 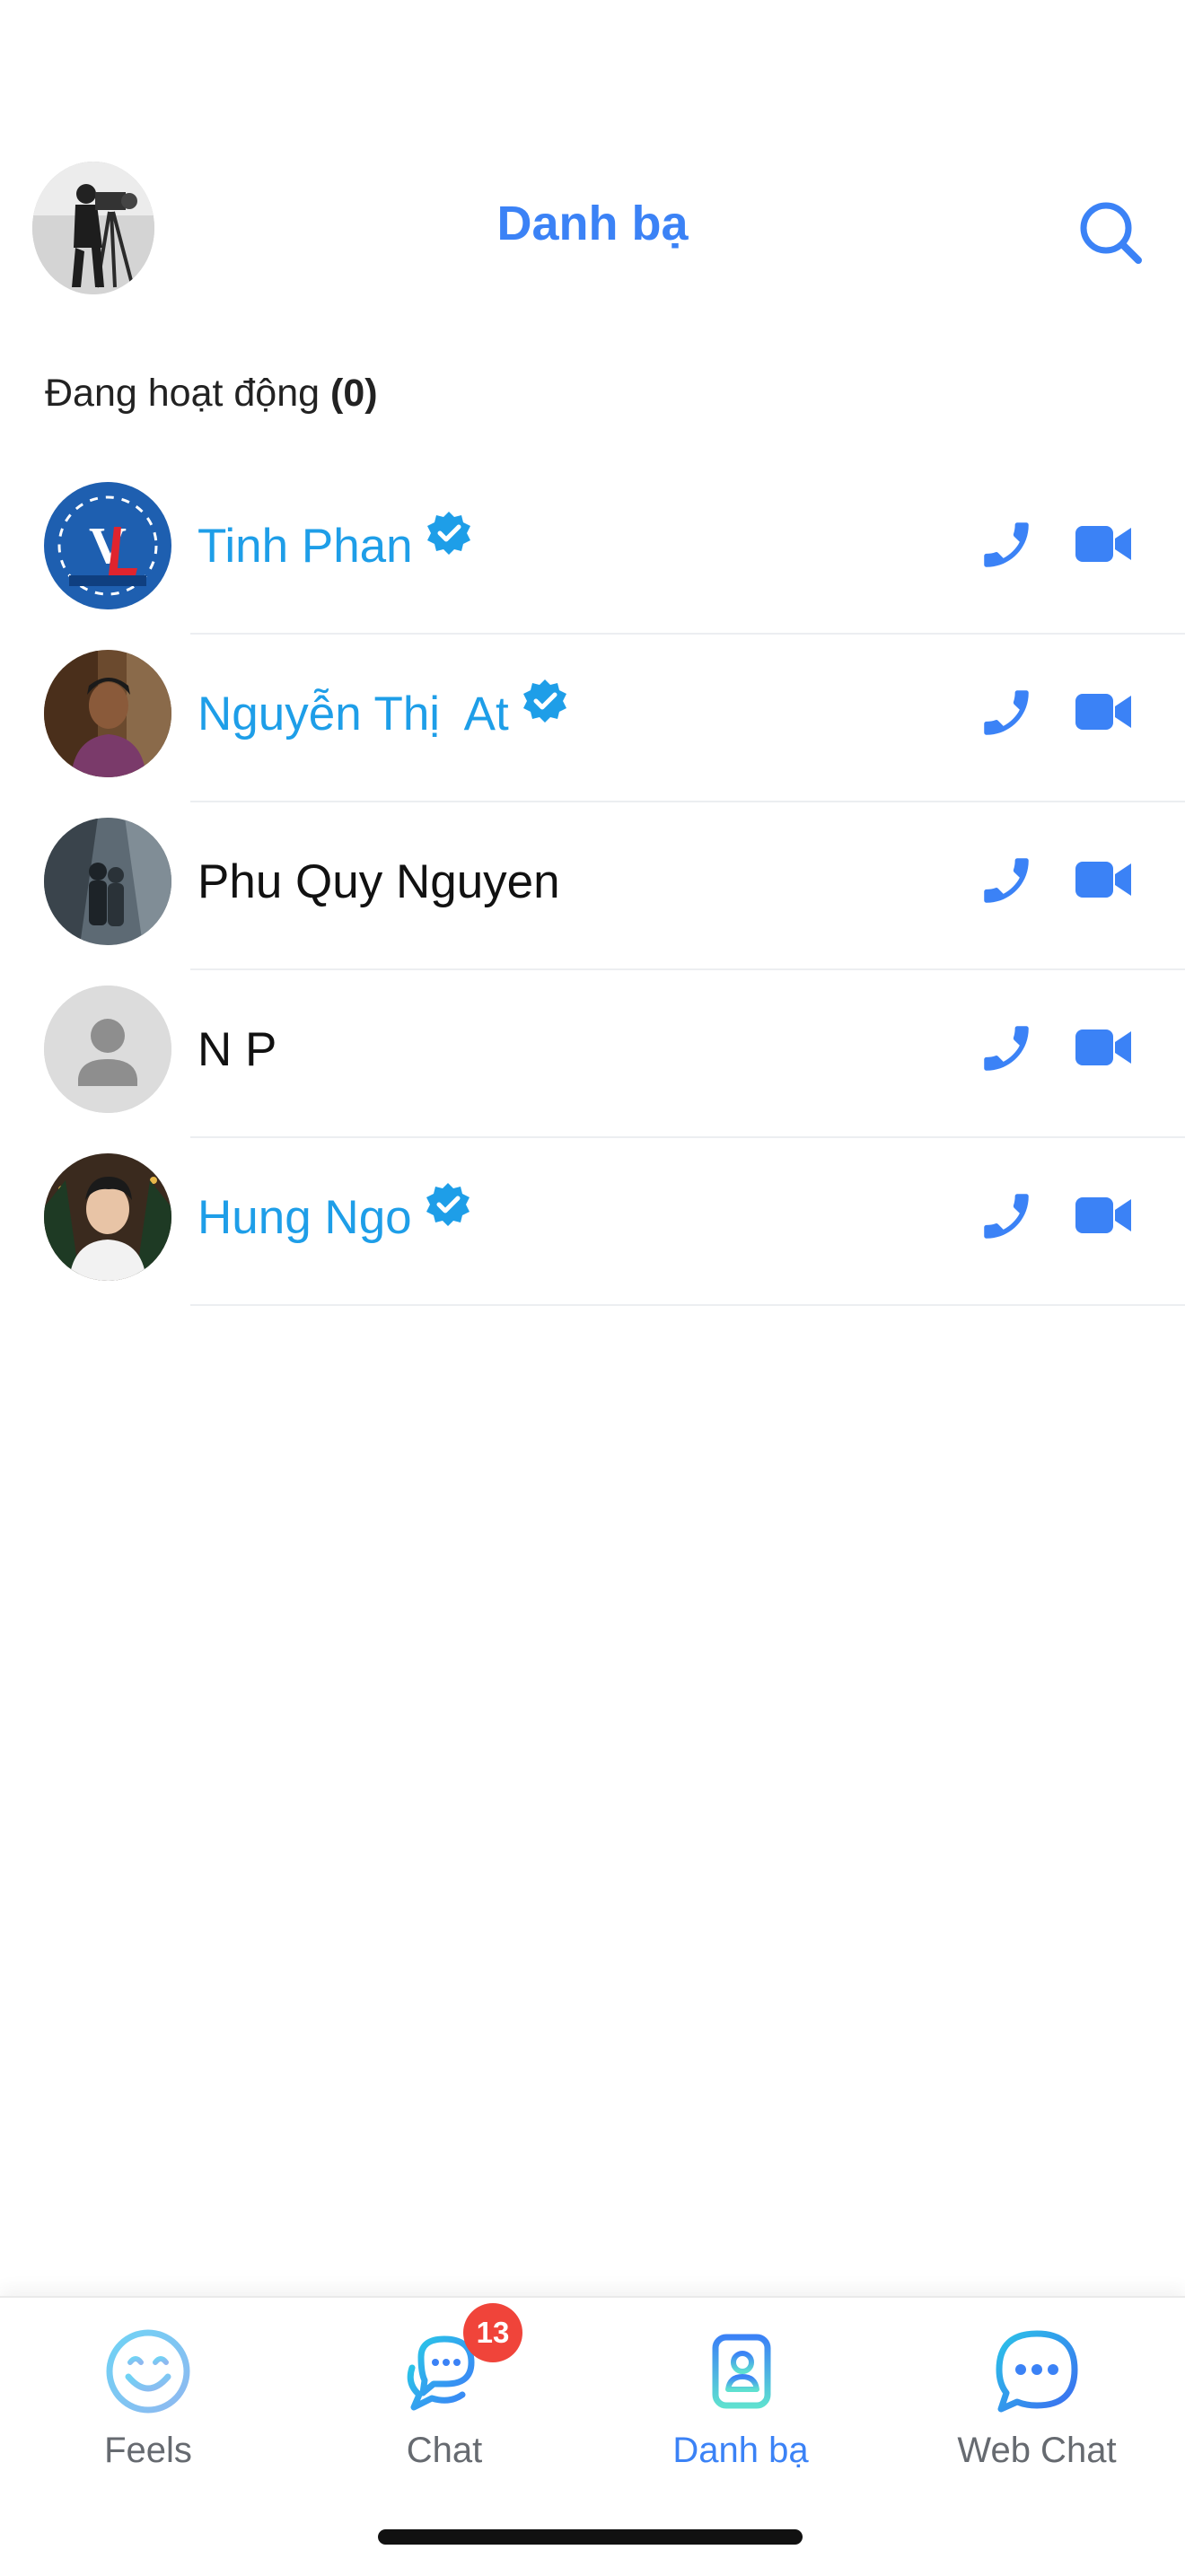 What do you see at coordinates (305, 1217) in the screenshot?
I see `contact-name: Hung Ngo` at bounding box center [305, 1217].